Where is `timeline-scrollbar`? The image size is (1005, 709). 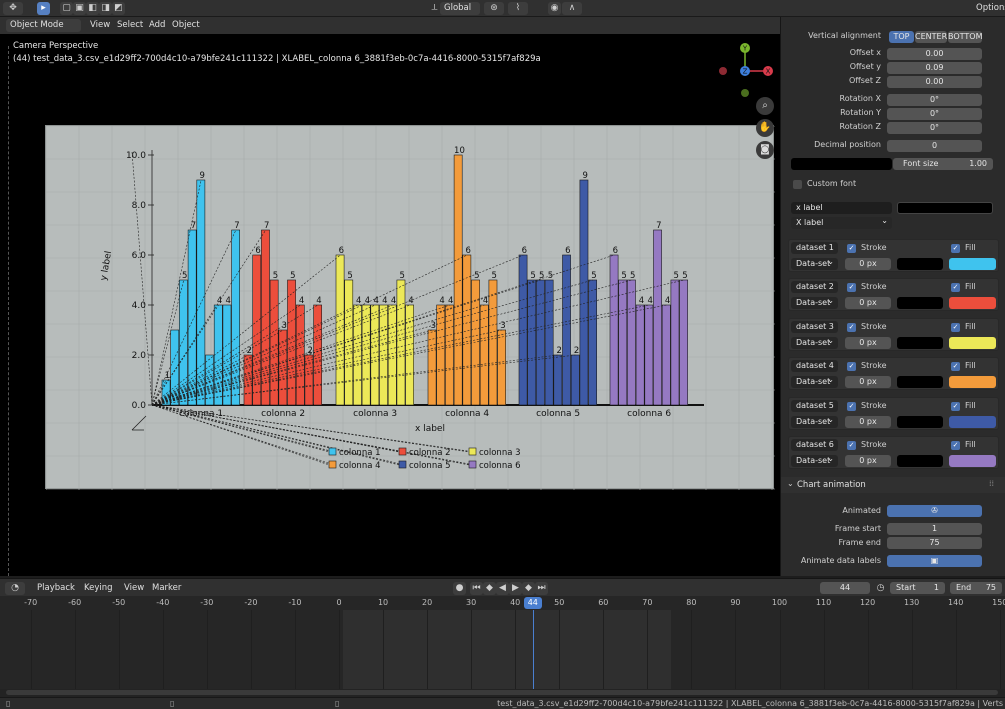 timeline-scrollbar is located at coordinates (502, 693).